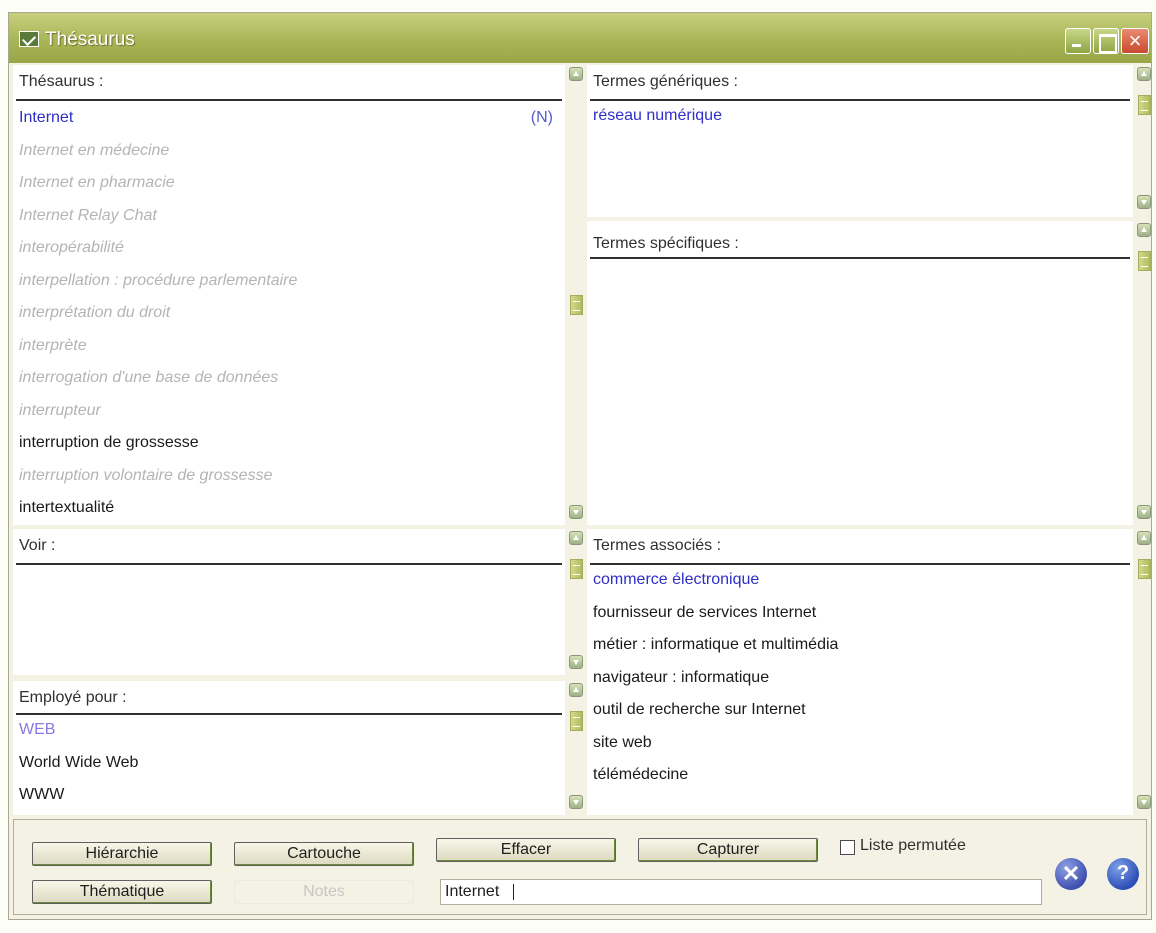  Describe the element at coordinates (73, 697) in the screenshot. I see `employe-pour-title: Employé pour :` at that location.